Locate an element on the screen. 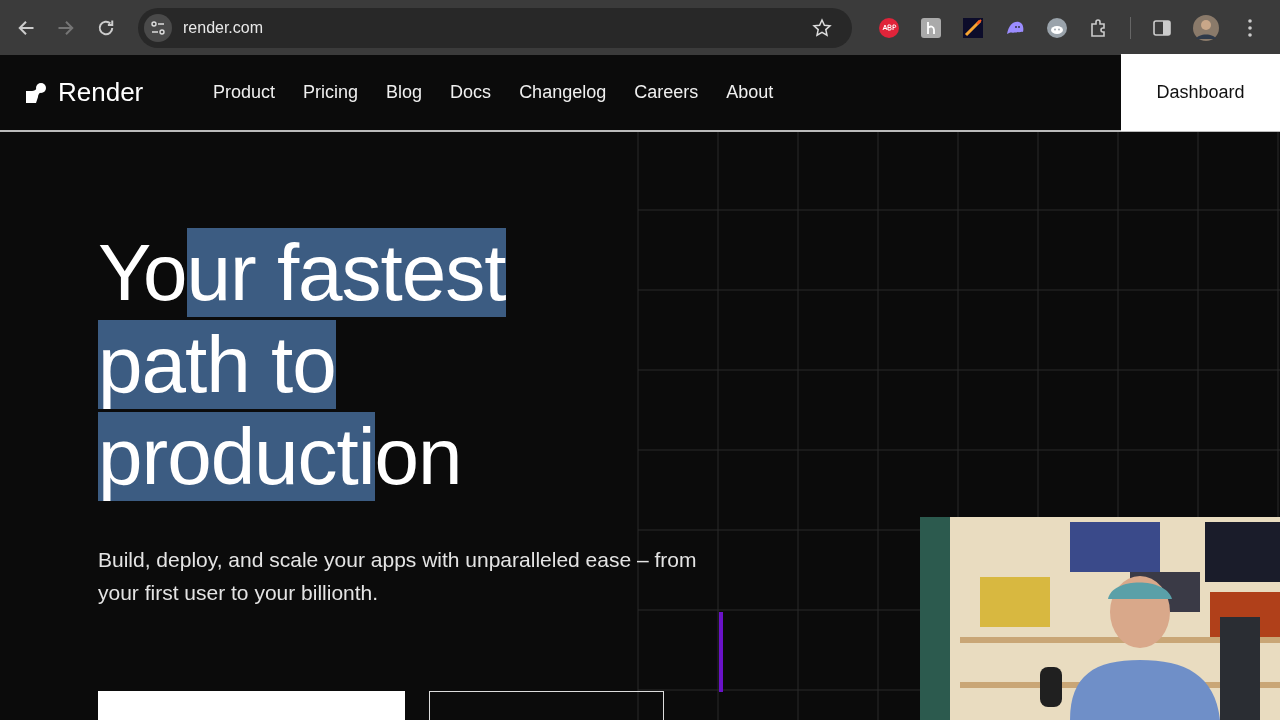 This screenshot has height=720, width=1280. adblock-icon is located at coordinates (889, 27).